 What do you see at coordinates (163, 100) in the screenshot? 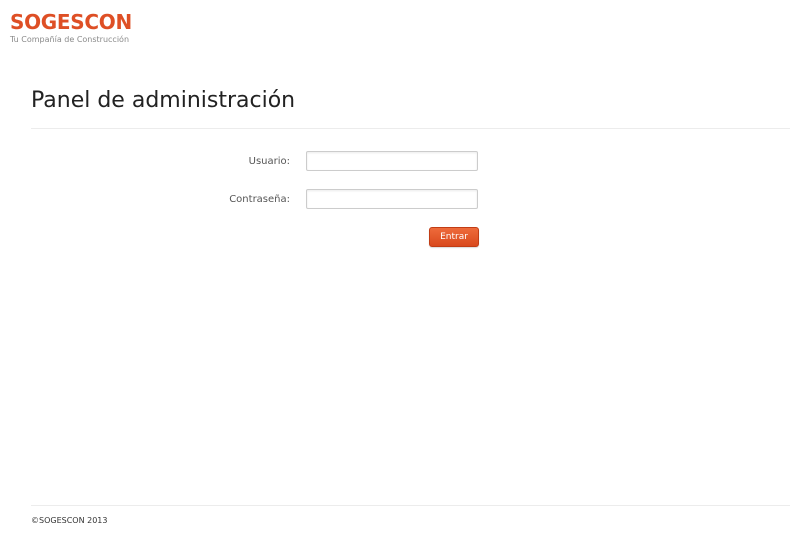
I see `page-title: Panel de administración` at bounding box center [163, 100].